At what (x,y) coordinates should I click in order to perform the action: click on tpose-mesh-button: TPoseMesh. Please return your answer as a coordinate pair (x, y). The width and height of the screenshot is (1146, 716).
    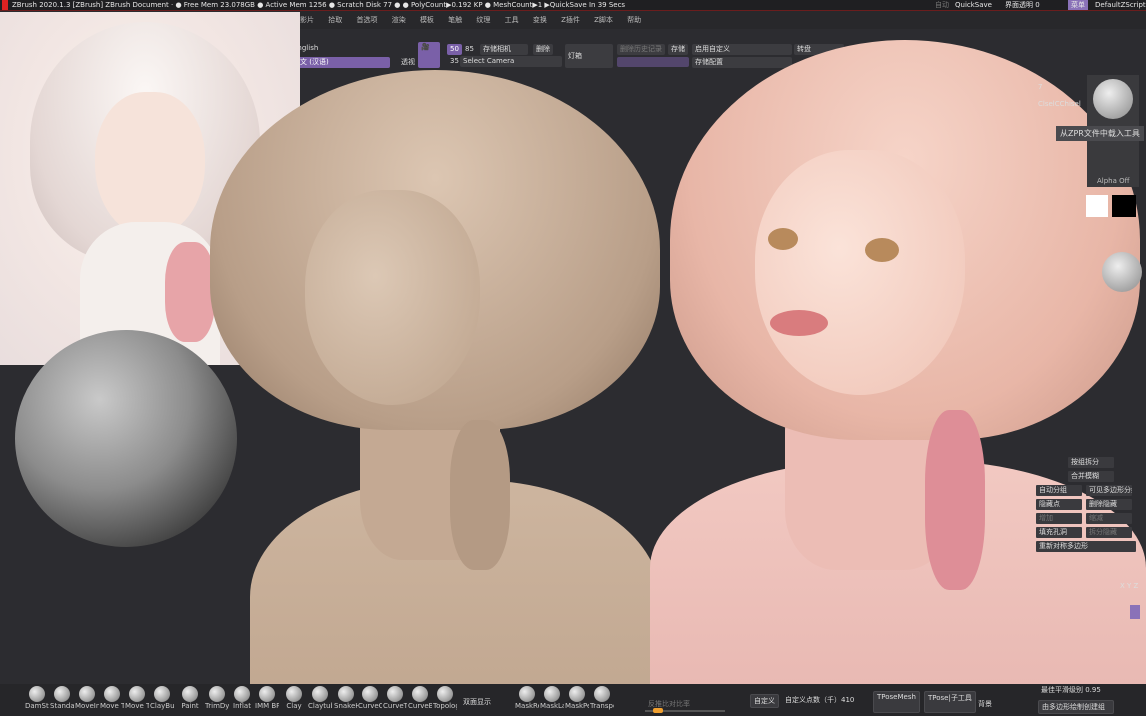
    Looking at the image, I should click on (896, 702).